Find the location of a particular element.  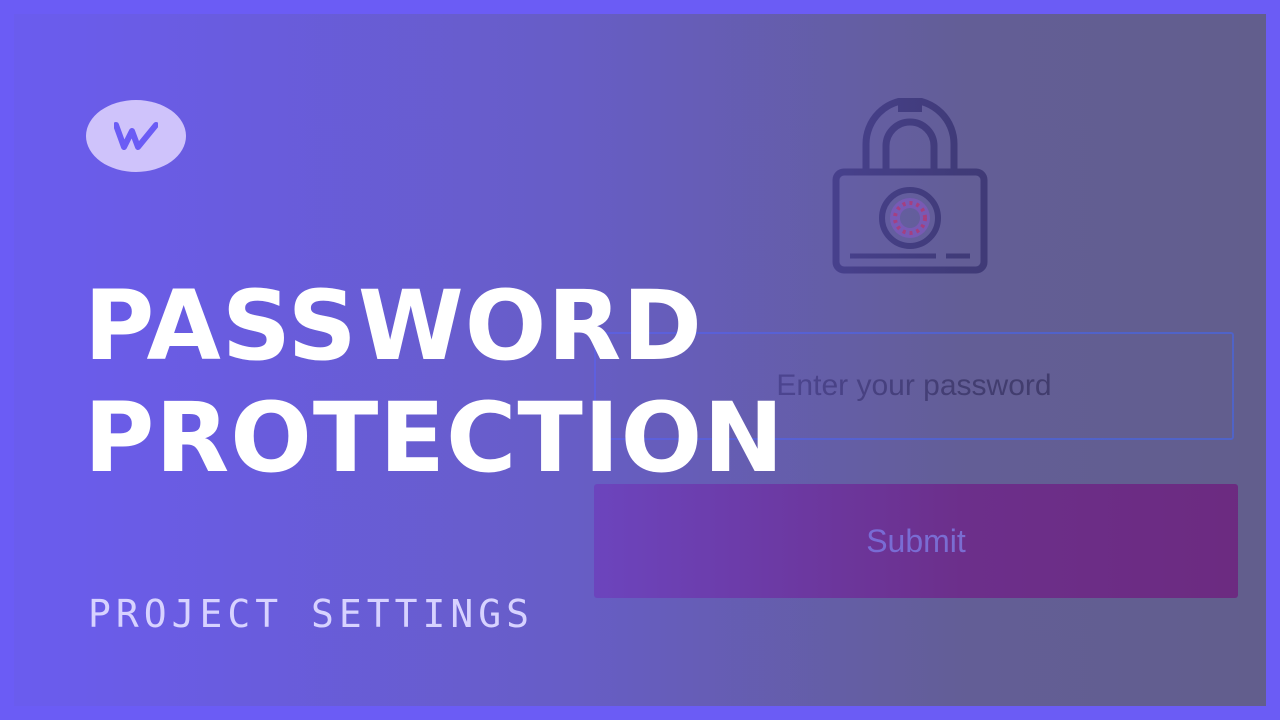

title-line-2: PROTECTION is located at coordinates (434, 438).